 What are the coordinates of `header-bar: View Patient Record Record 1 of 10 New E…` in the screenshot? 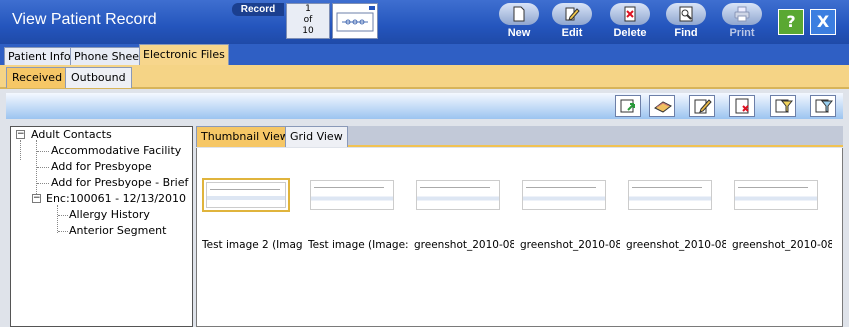 It's located at (424, 22).